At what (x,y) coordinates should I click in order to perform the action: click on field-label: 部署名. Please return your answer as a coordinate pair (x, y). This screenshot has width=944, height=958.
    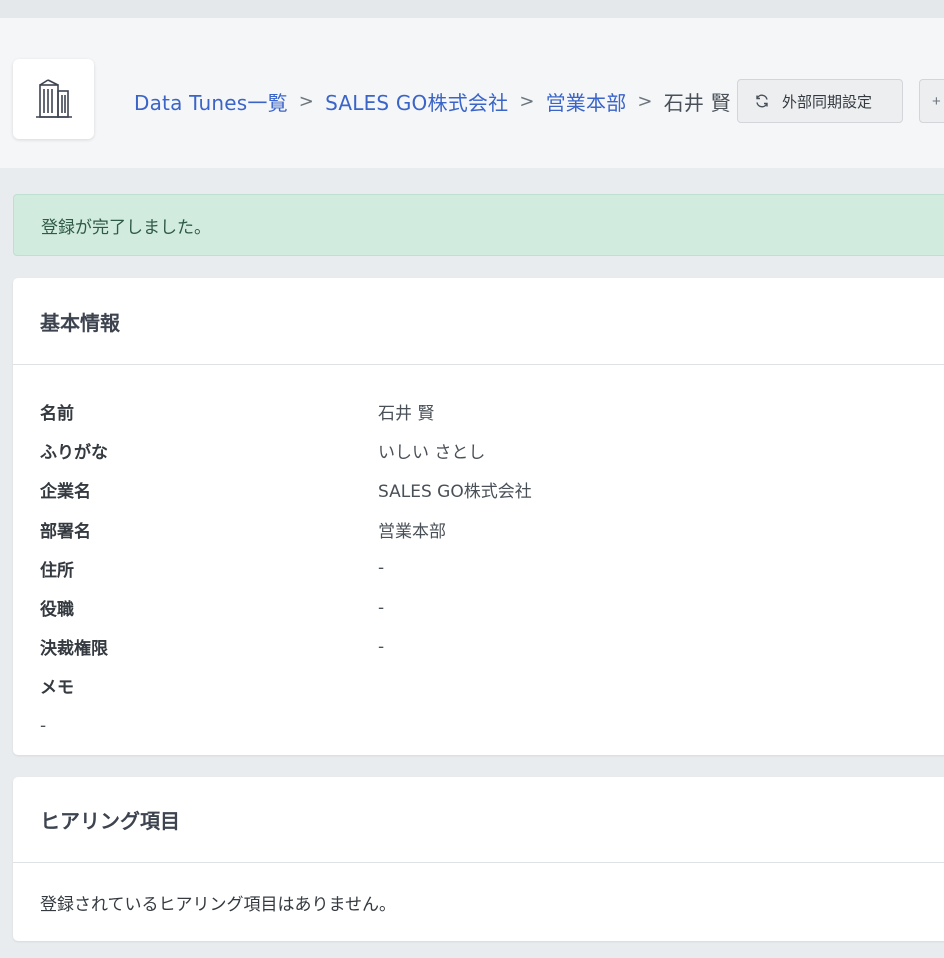
    Looking at the image, I should click on (65, 531).